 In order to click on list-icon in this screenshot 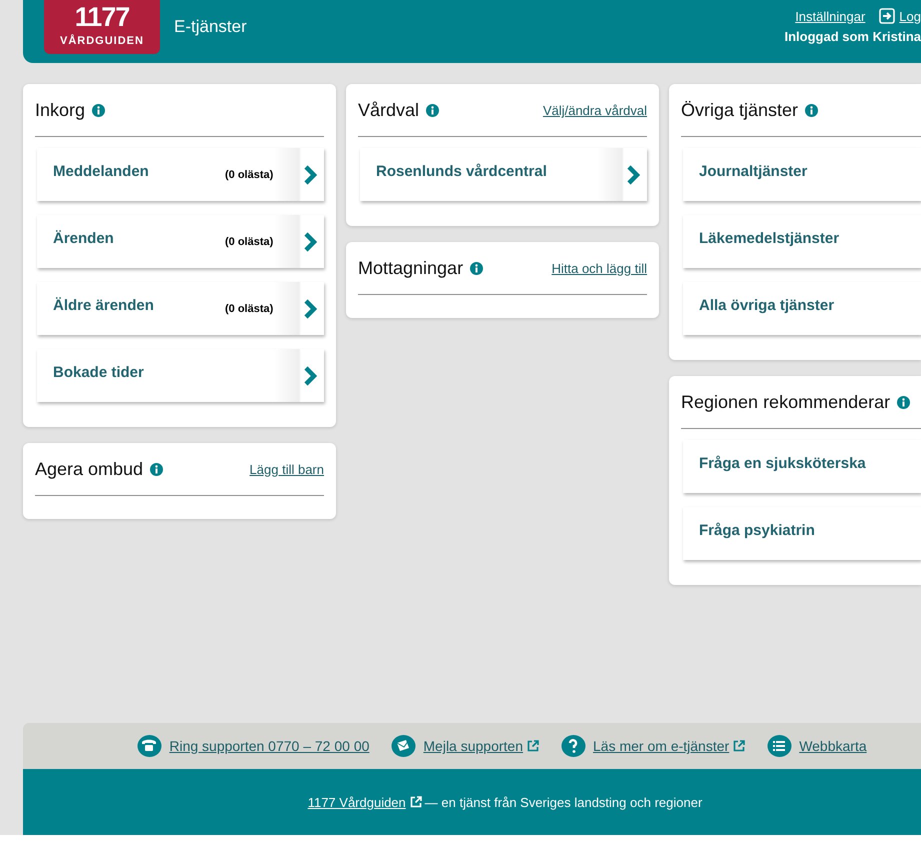, I will do `click(780, 746)`.